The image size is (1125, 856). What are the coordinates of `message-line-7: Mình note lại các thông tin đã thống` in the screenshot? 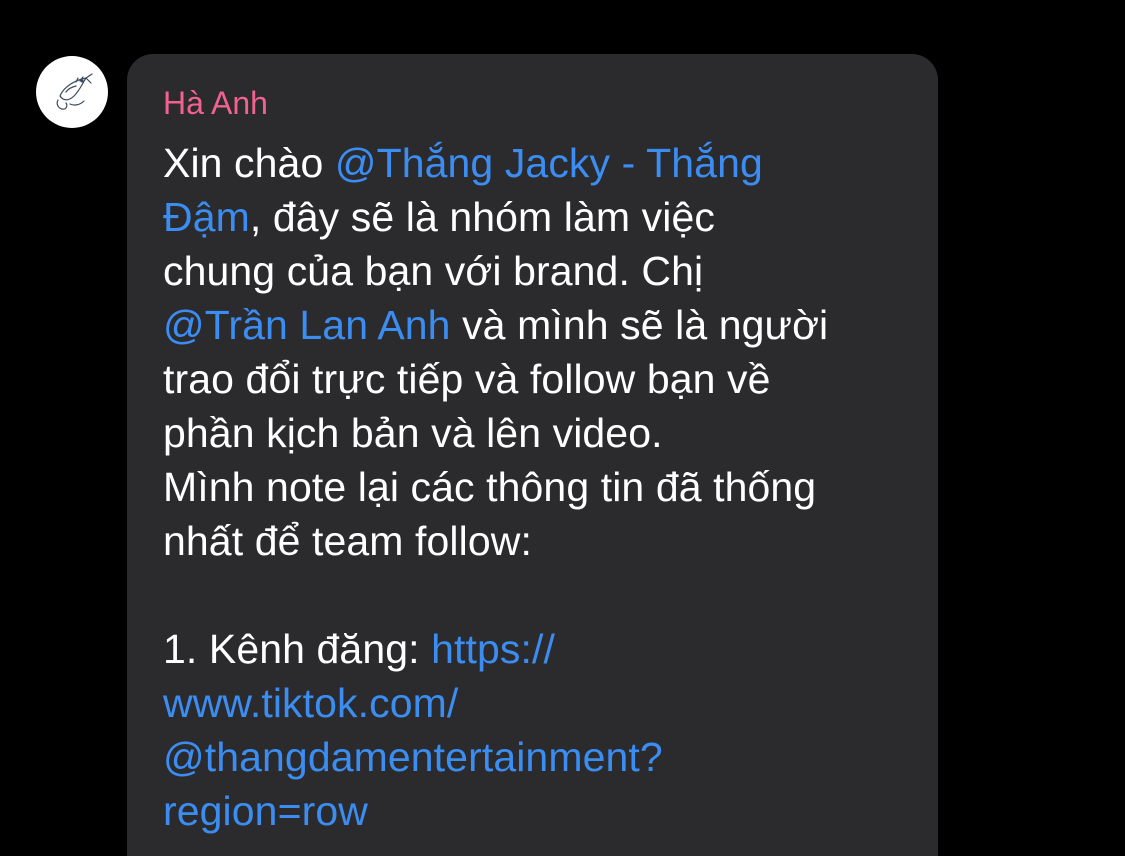 It's located at (490, 487).